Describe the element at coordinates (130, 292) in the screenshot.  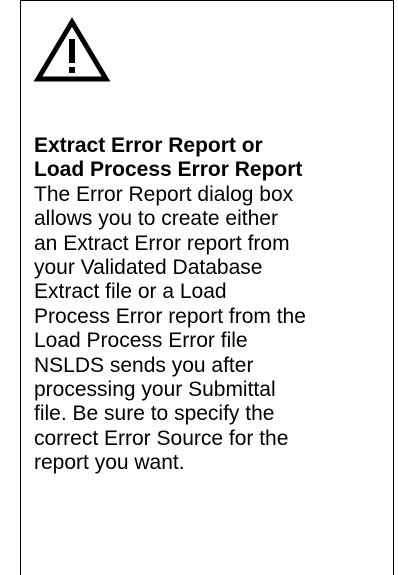
I see `note-body-line: Extract file or a Load` at that location.